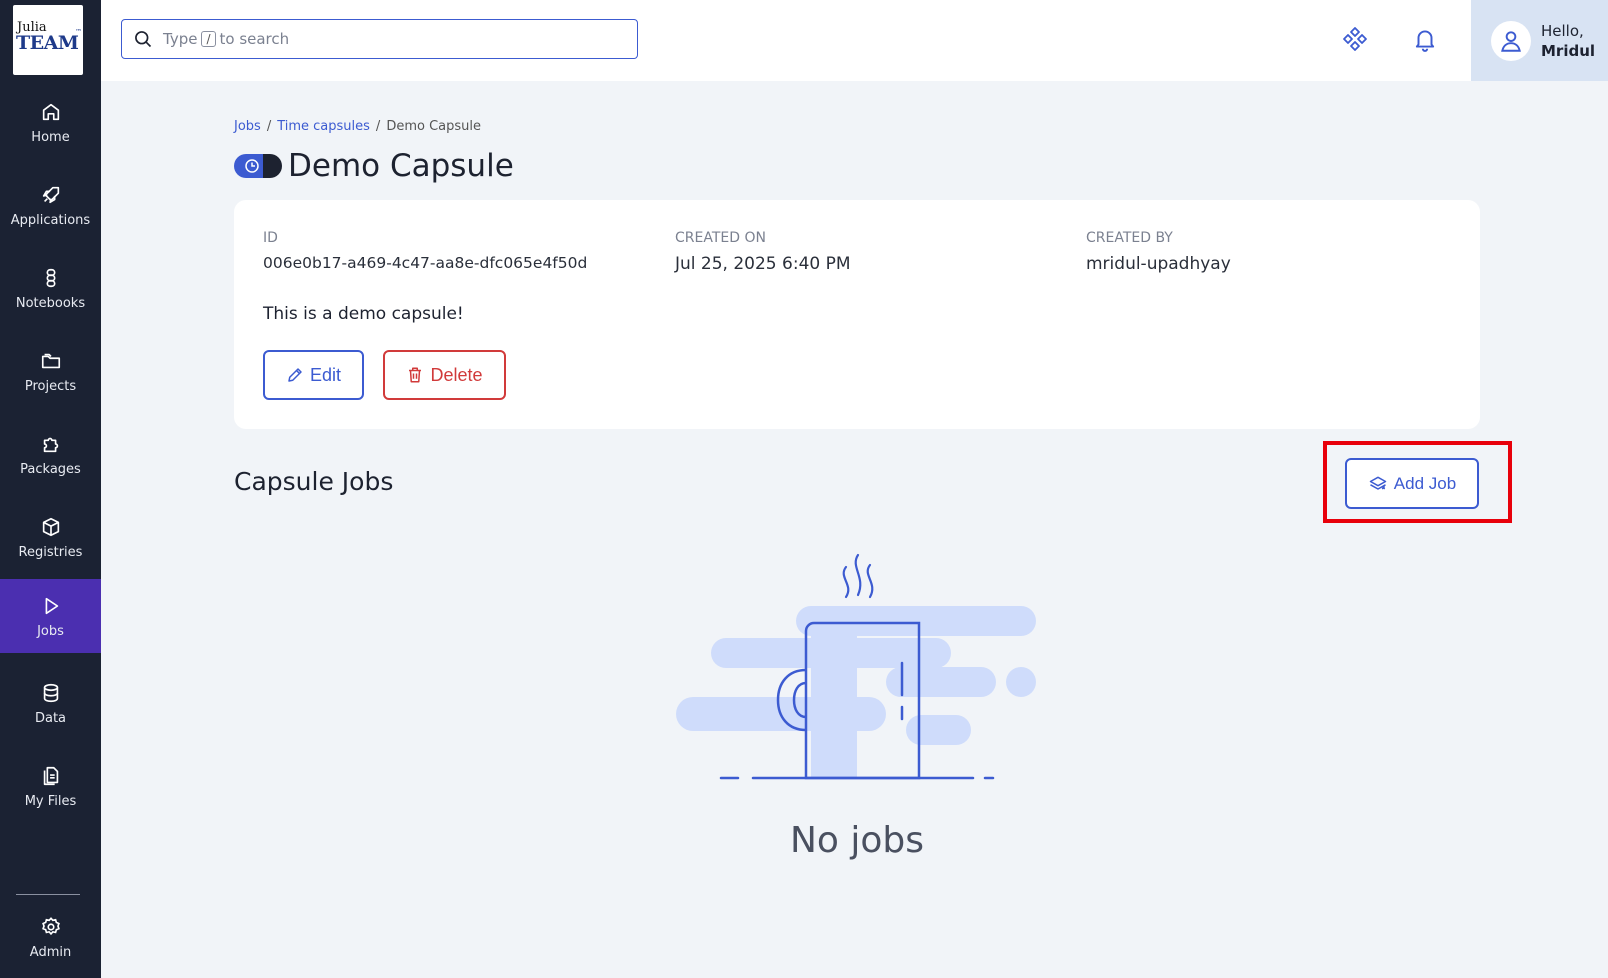 This screenshot has height=978, width=1608. What do you see at coordinates (258, 166) in the screenshot?
I see `time-capsule-icon` at bounding box center [258, 166].